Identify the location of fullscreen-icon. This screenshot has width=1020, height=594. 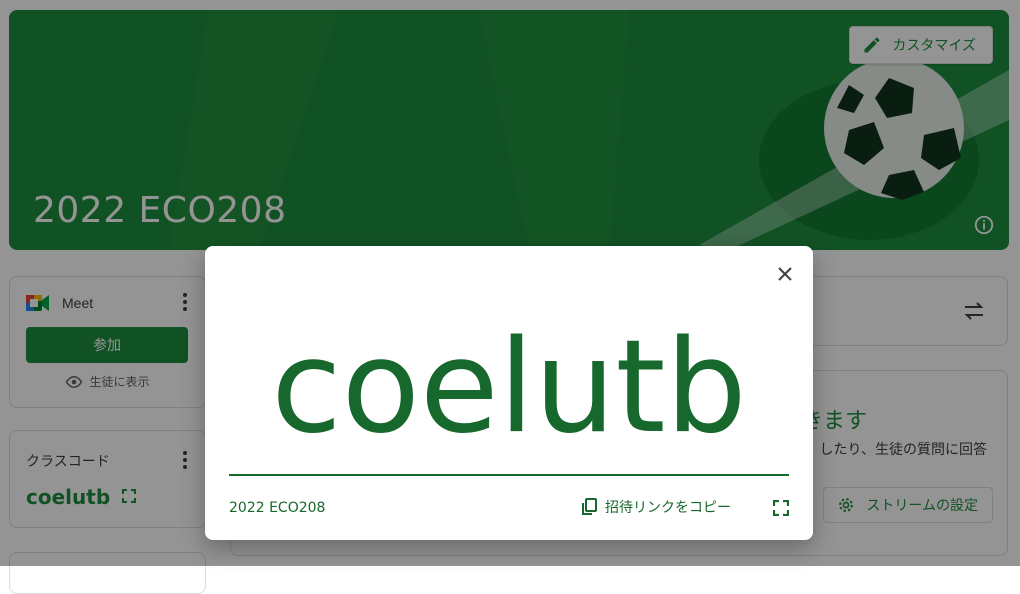
(781, 508).